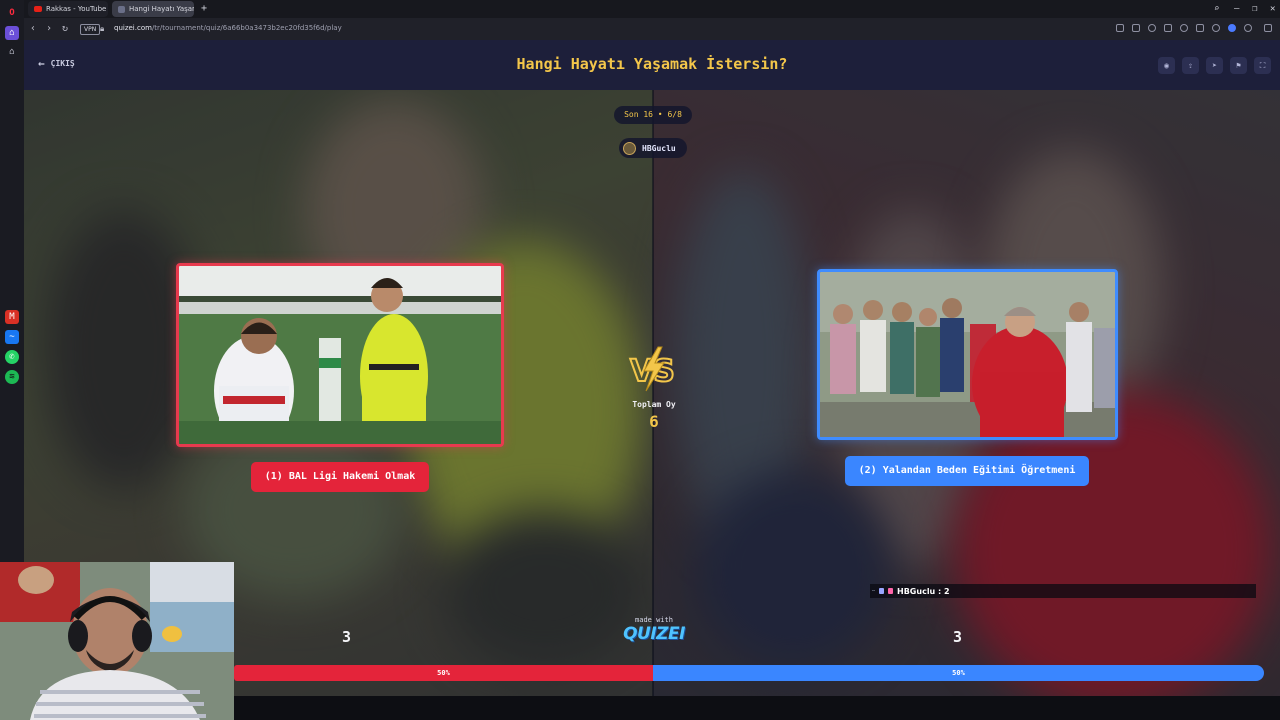 Image resolution: width=1280 pixels, height=720 pixels. I want to click on heart-icon, so click(1184, 28).